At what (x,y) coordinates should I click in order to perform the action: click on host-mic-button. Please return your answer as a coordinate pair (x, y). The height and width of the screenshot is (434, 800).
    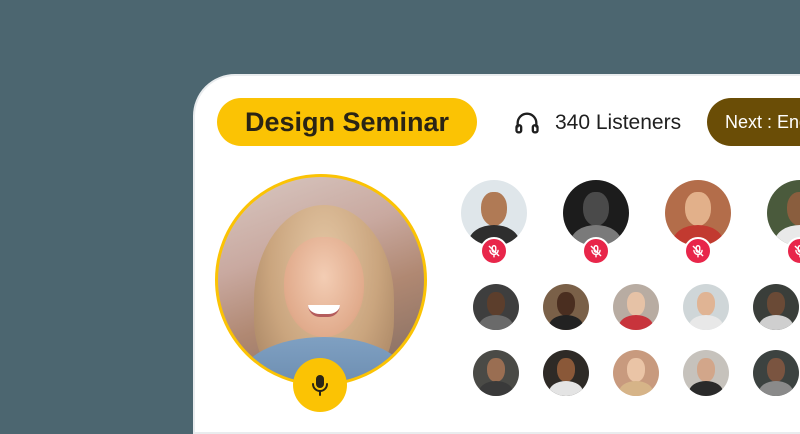
    Looking at the image, I should click on (320, 385).